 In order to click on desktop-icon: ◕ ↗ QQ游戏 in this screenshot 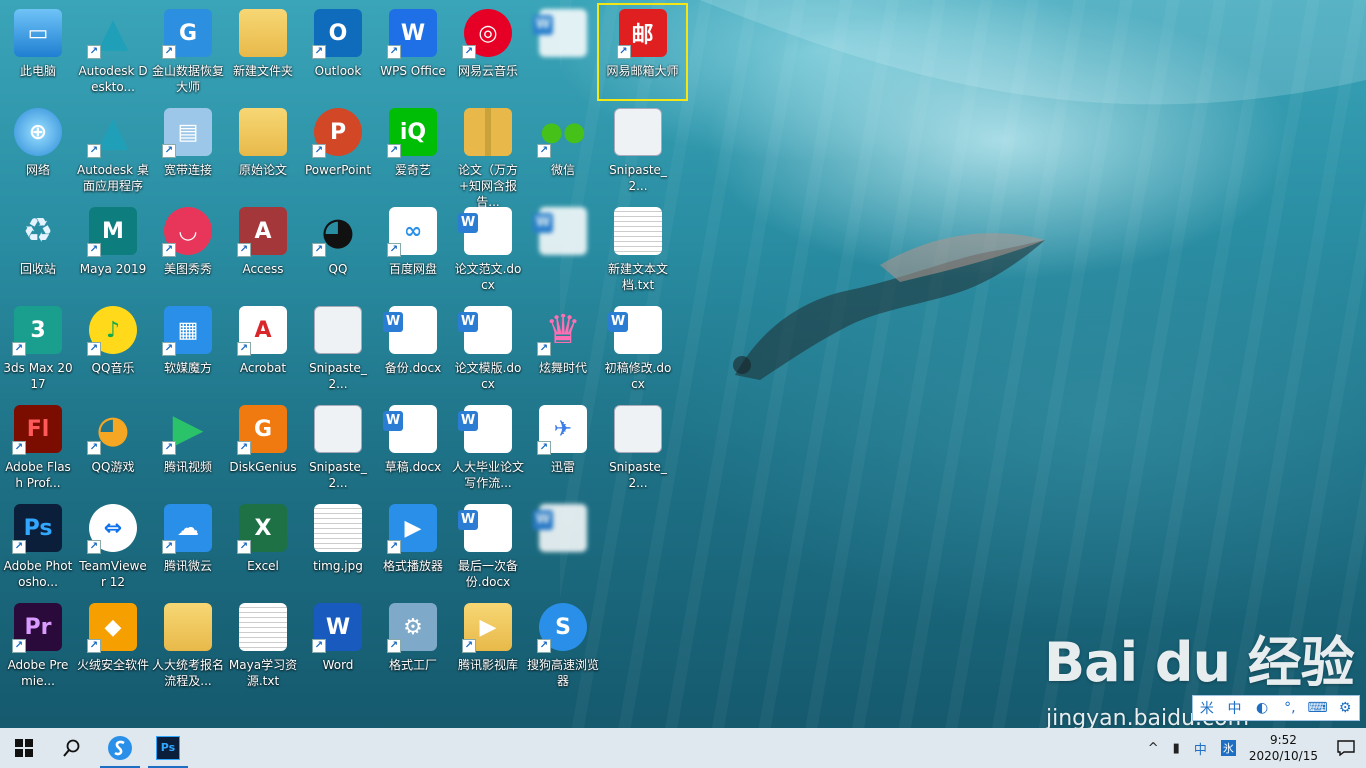, I will do `click(113, 448)`.